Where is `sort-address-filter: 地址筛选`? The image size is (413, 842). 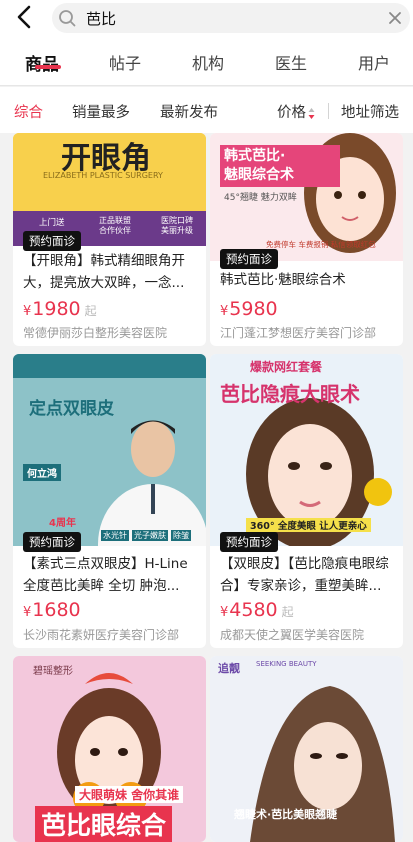
sort-address-filter: 地址筛选 is located at coordinates (370, 111).